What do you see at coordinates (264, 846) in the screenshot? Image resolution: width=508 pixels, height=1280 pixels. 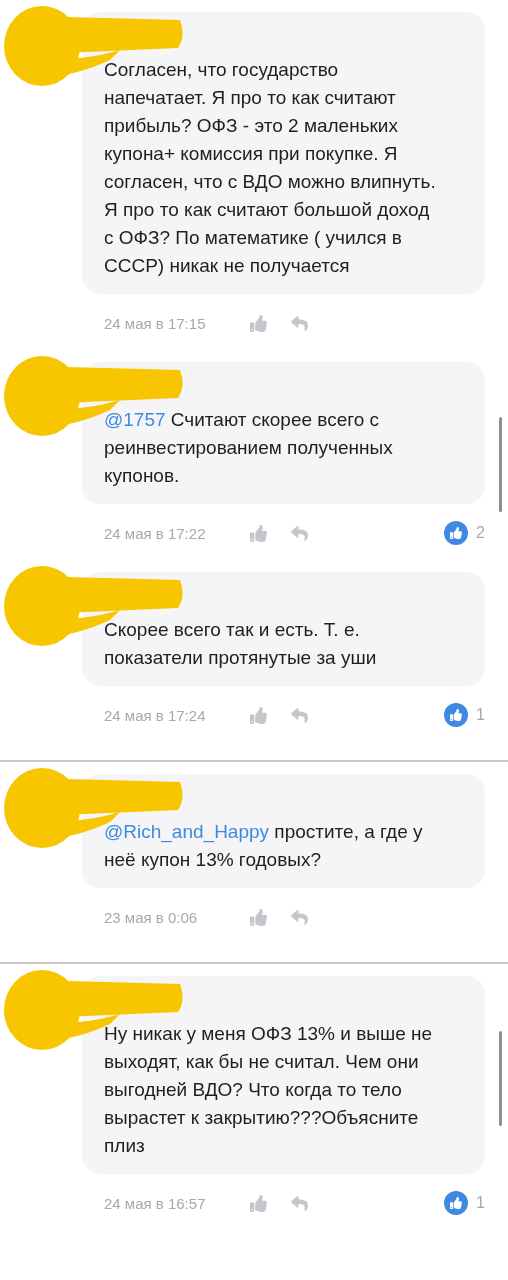 I see `comment-text: @Rich_and_Happy простите, а где у неё купон 13% годовых?` at bounding box center [264, 846].